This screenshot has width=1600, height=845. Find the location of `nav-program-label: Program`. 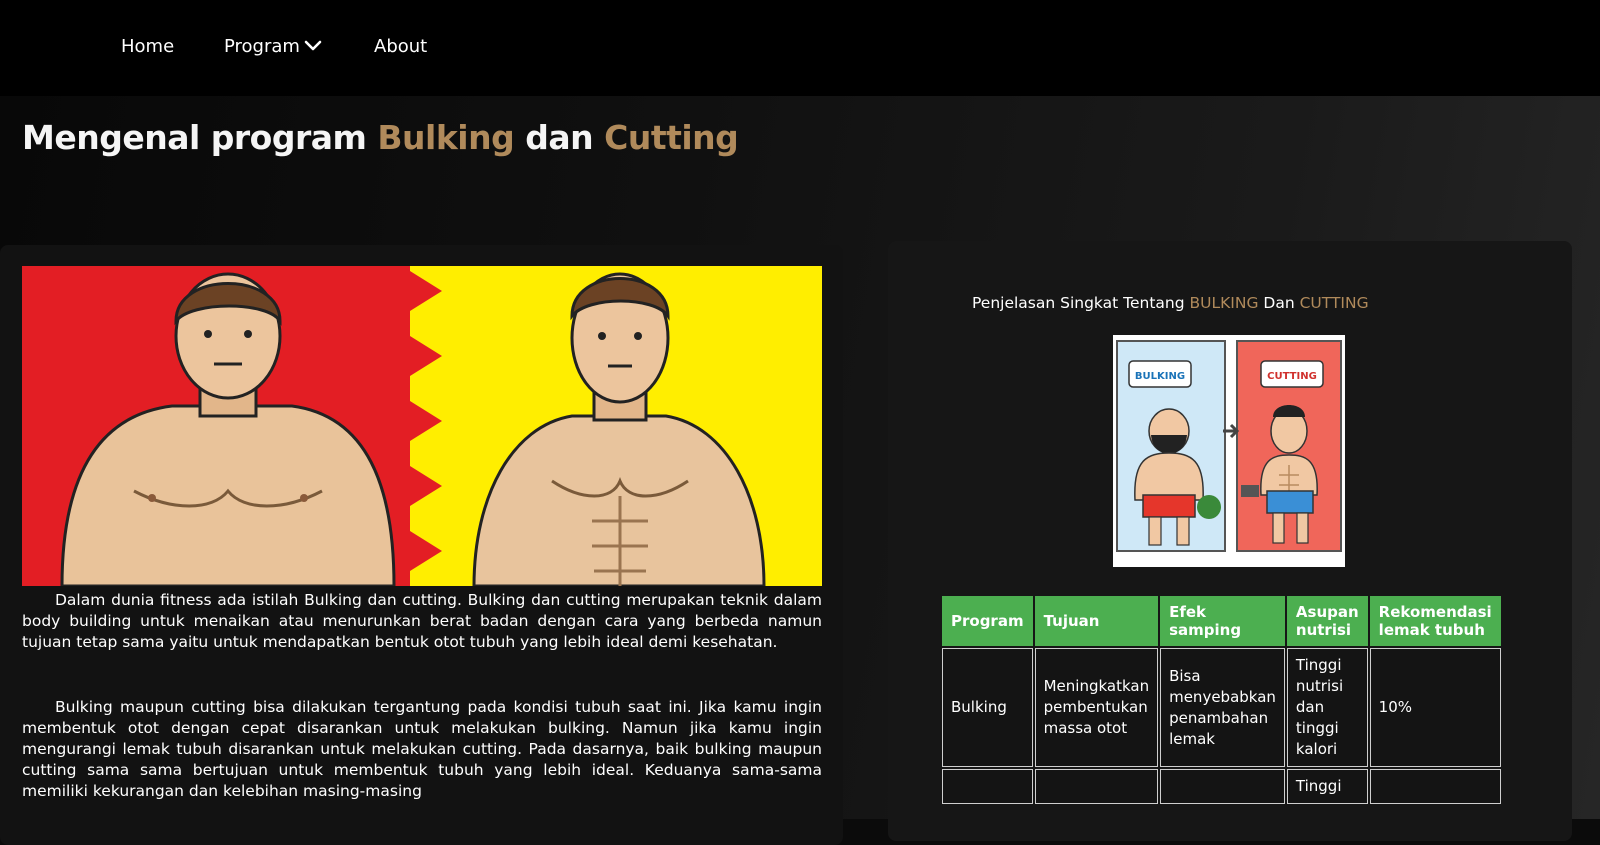

nav-program-label: Program is located at coordinates (262, 46).